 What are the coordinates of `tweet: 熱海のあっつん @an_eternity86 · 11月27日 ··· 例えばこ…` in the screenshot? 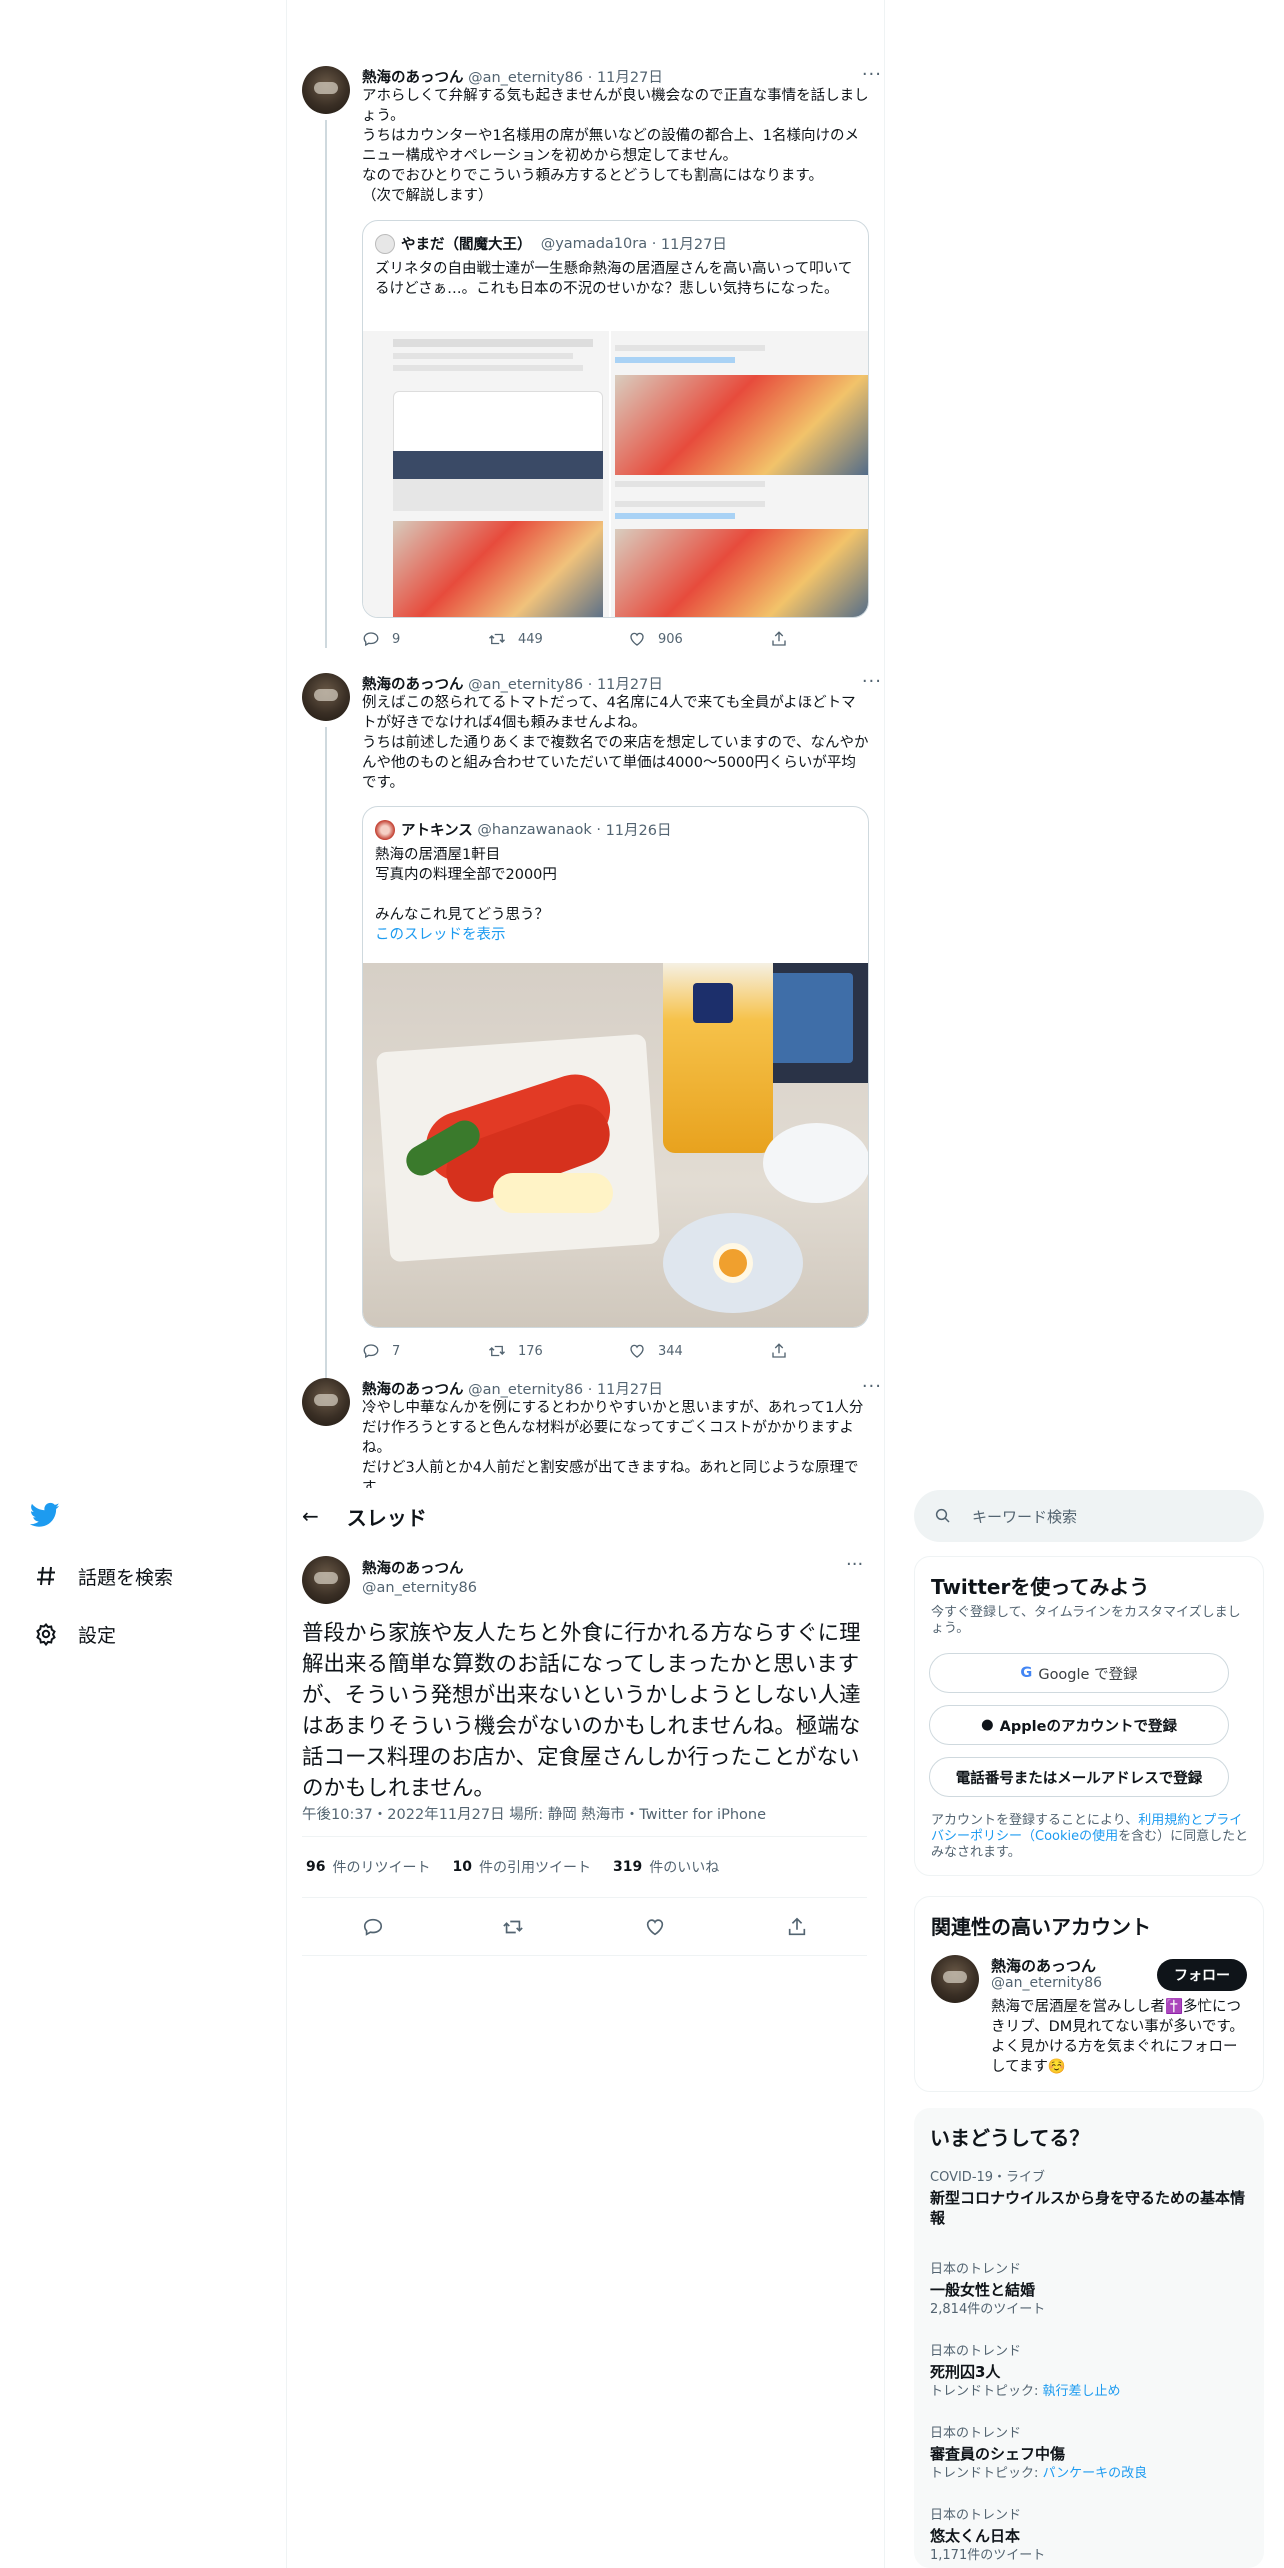 It's located at (592, 1027).